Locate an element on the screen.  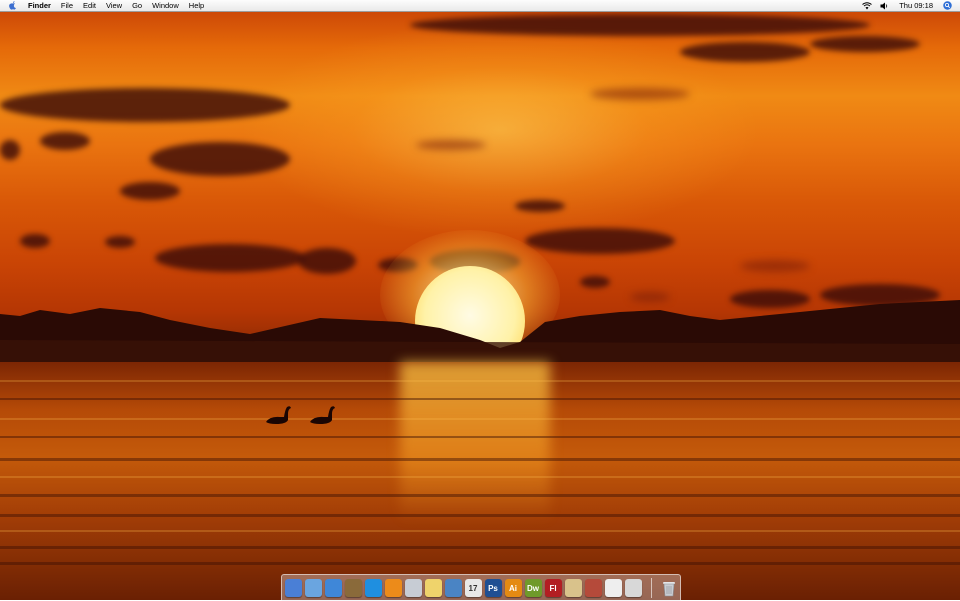
notes-icon is located at coordinates (433, 588).